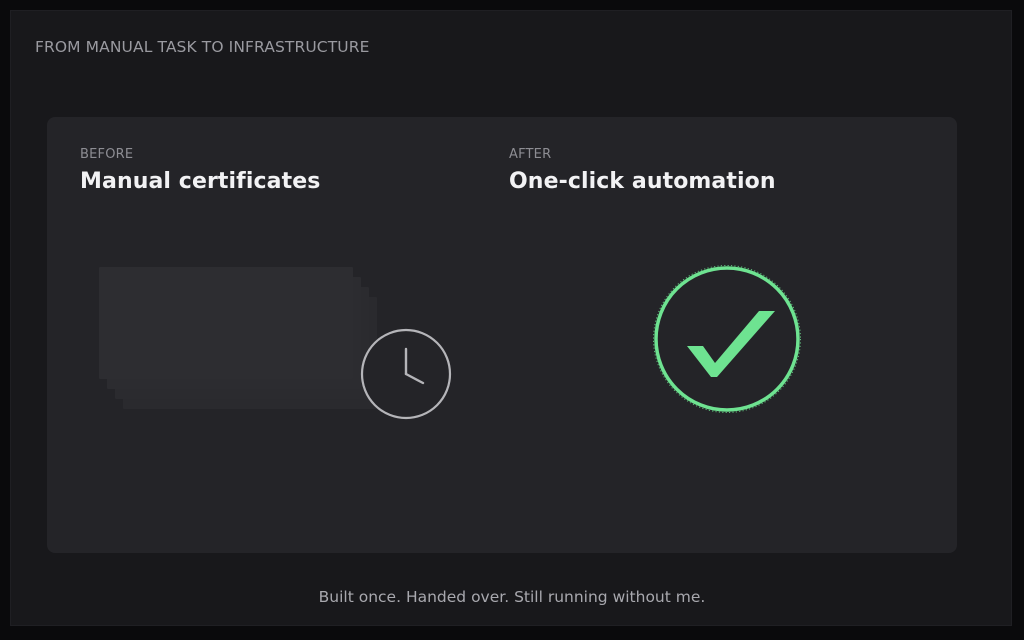 The image size is (1024, 640). What do you see at coordinates (202, 47) in the screenshot?
I see `section-kicker: FROM MANUAL TASK TO INFRASTRUCTURE` at bounding box center [202, 47].